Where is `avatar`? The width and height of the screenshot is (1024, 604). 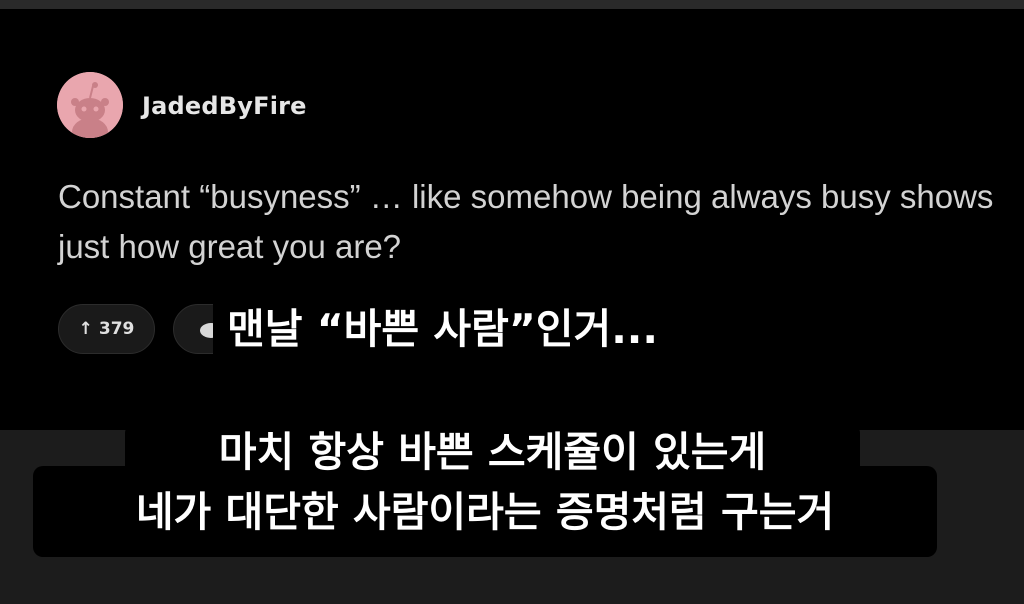 avatar is located at coordinates (90, 105).